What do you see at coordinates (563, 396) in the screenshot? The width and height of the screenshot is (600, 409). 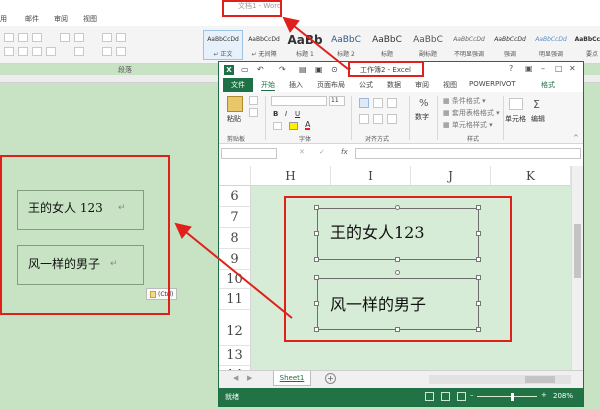 I see `zoom-level: 208%` at bounding box center [563, 396].